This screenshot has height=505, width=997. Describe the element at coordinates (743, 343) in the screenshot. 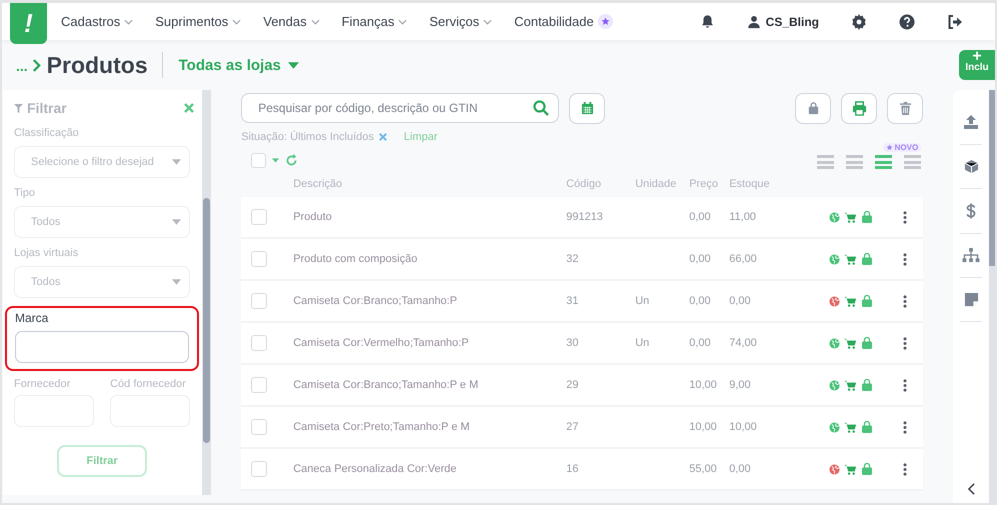

I see `table-cell-text: 74,00` at that location.